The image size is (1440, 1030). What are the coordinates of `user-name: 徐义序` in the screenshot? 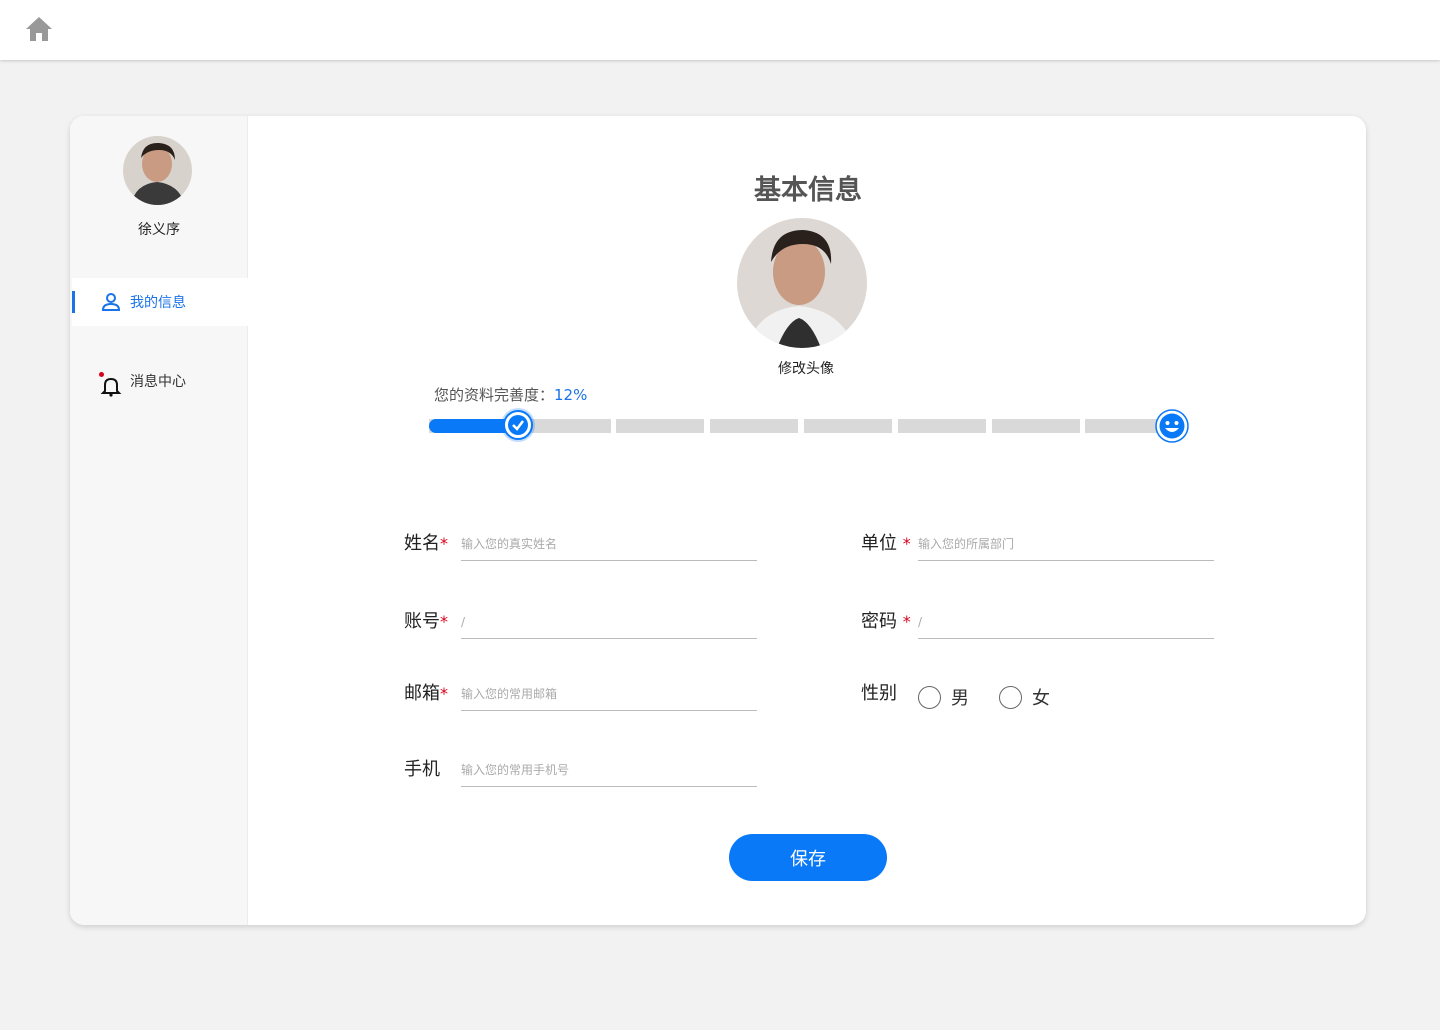 It's located at (159, 230).